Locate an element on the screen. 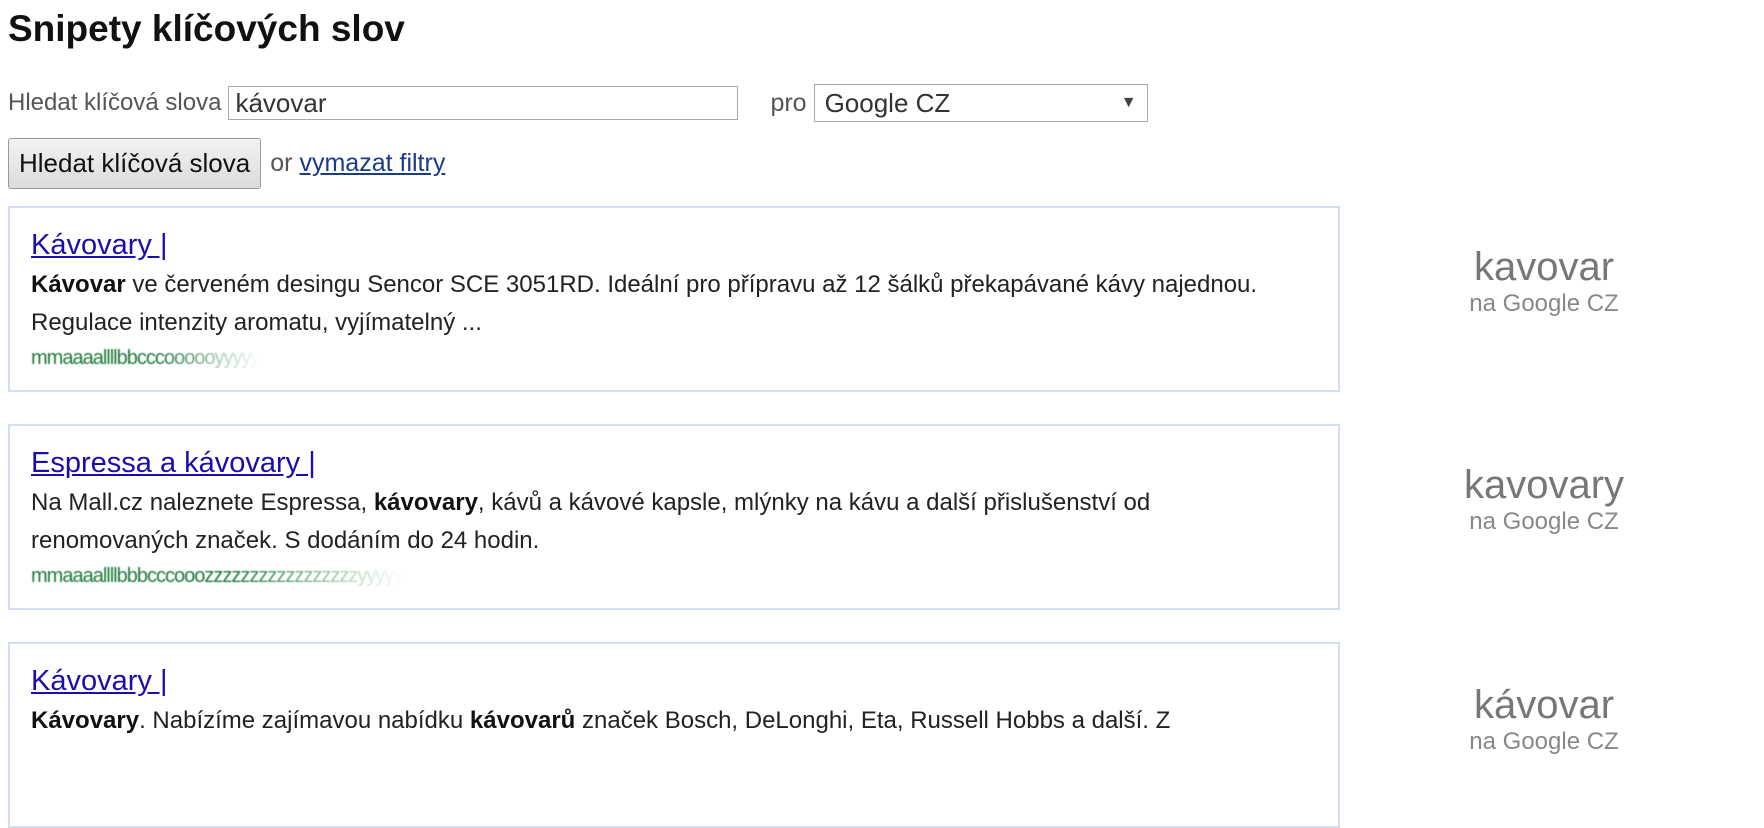  page-title: Snipety klíčových slov is located at coordinates (206, 28).